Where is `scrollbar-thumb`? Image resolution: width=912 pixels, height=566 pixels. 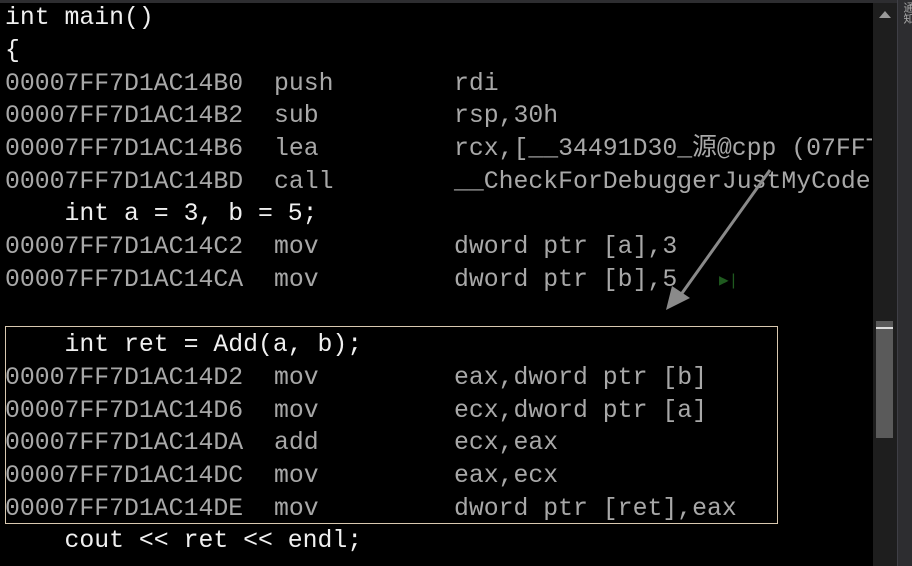 scrollbar-thumb is located at coordinates (884, 379).